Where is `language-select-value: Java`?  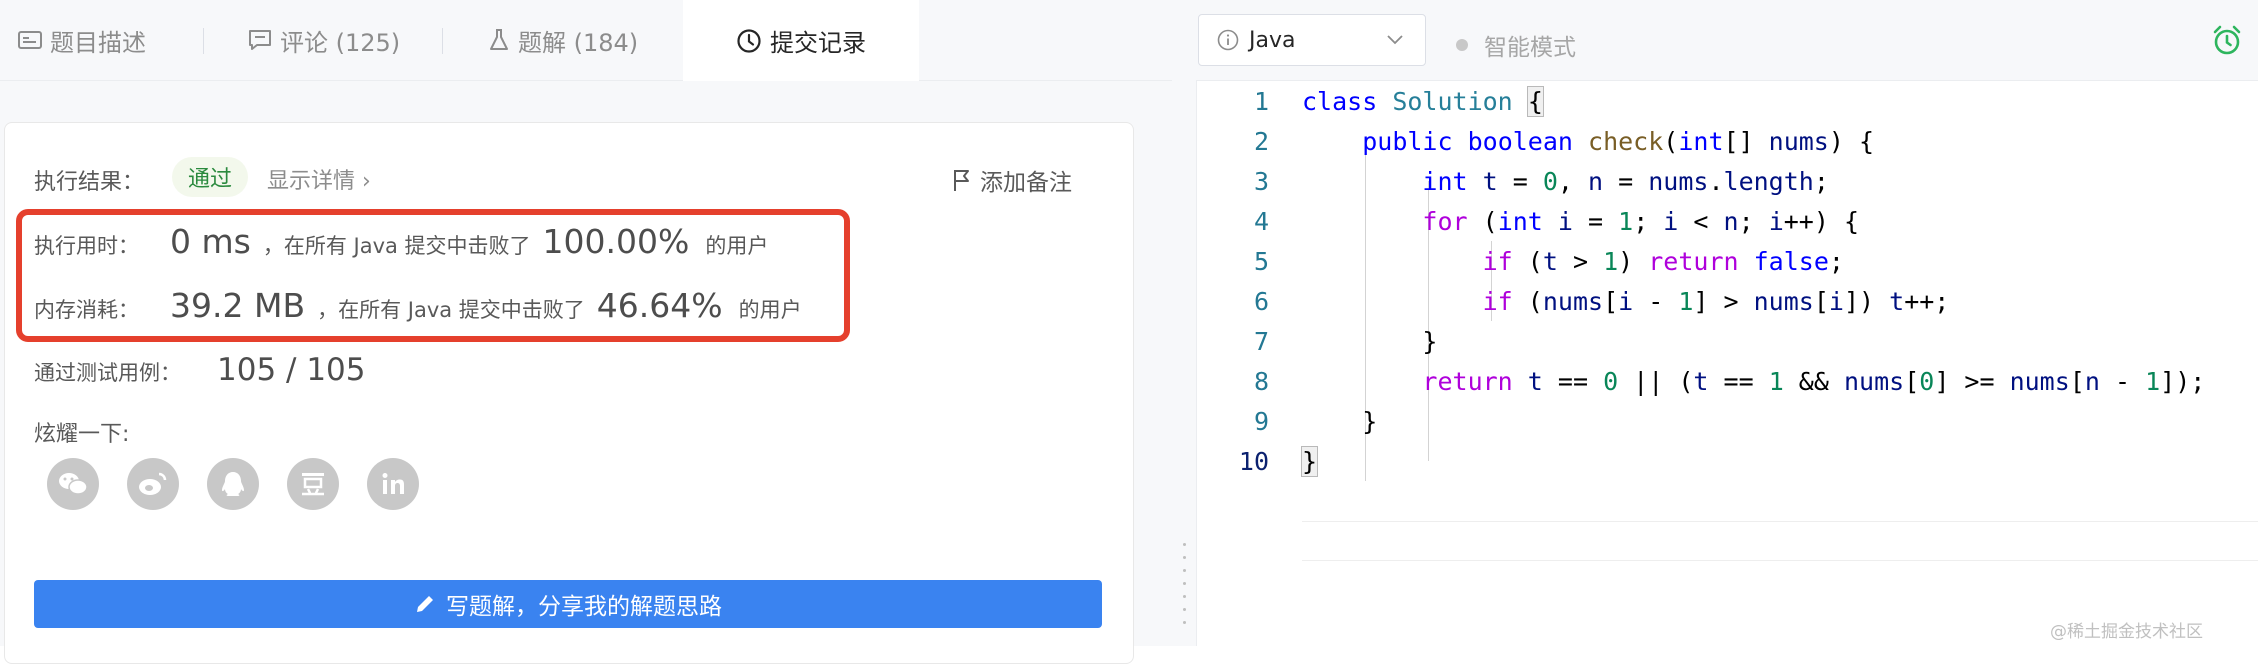
language-select-value: Java is located at coordinates (1272, 40).